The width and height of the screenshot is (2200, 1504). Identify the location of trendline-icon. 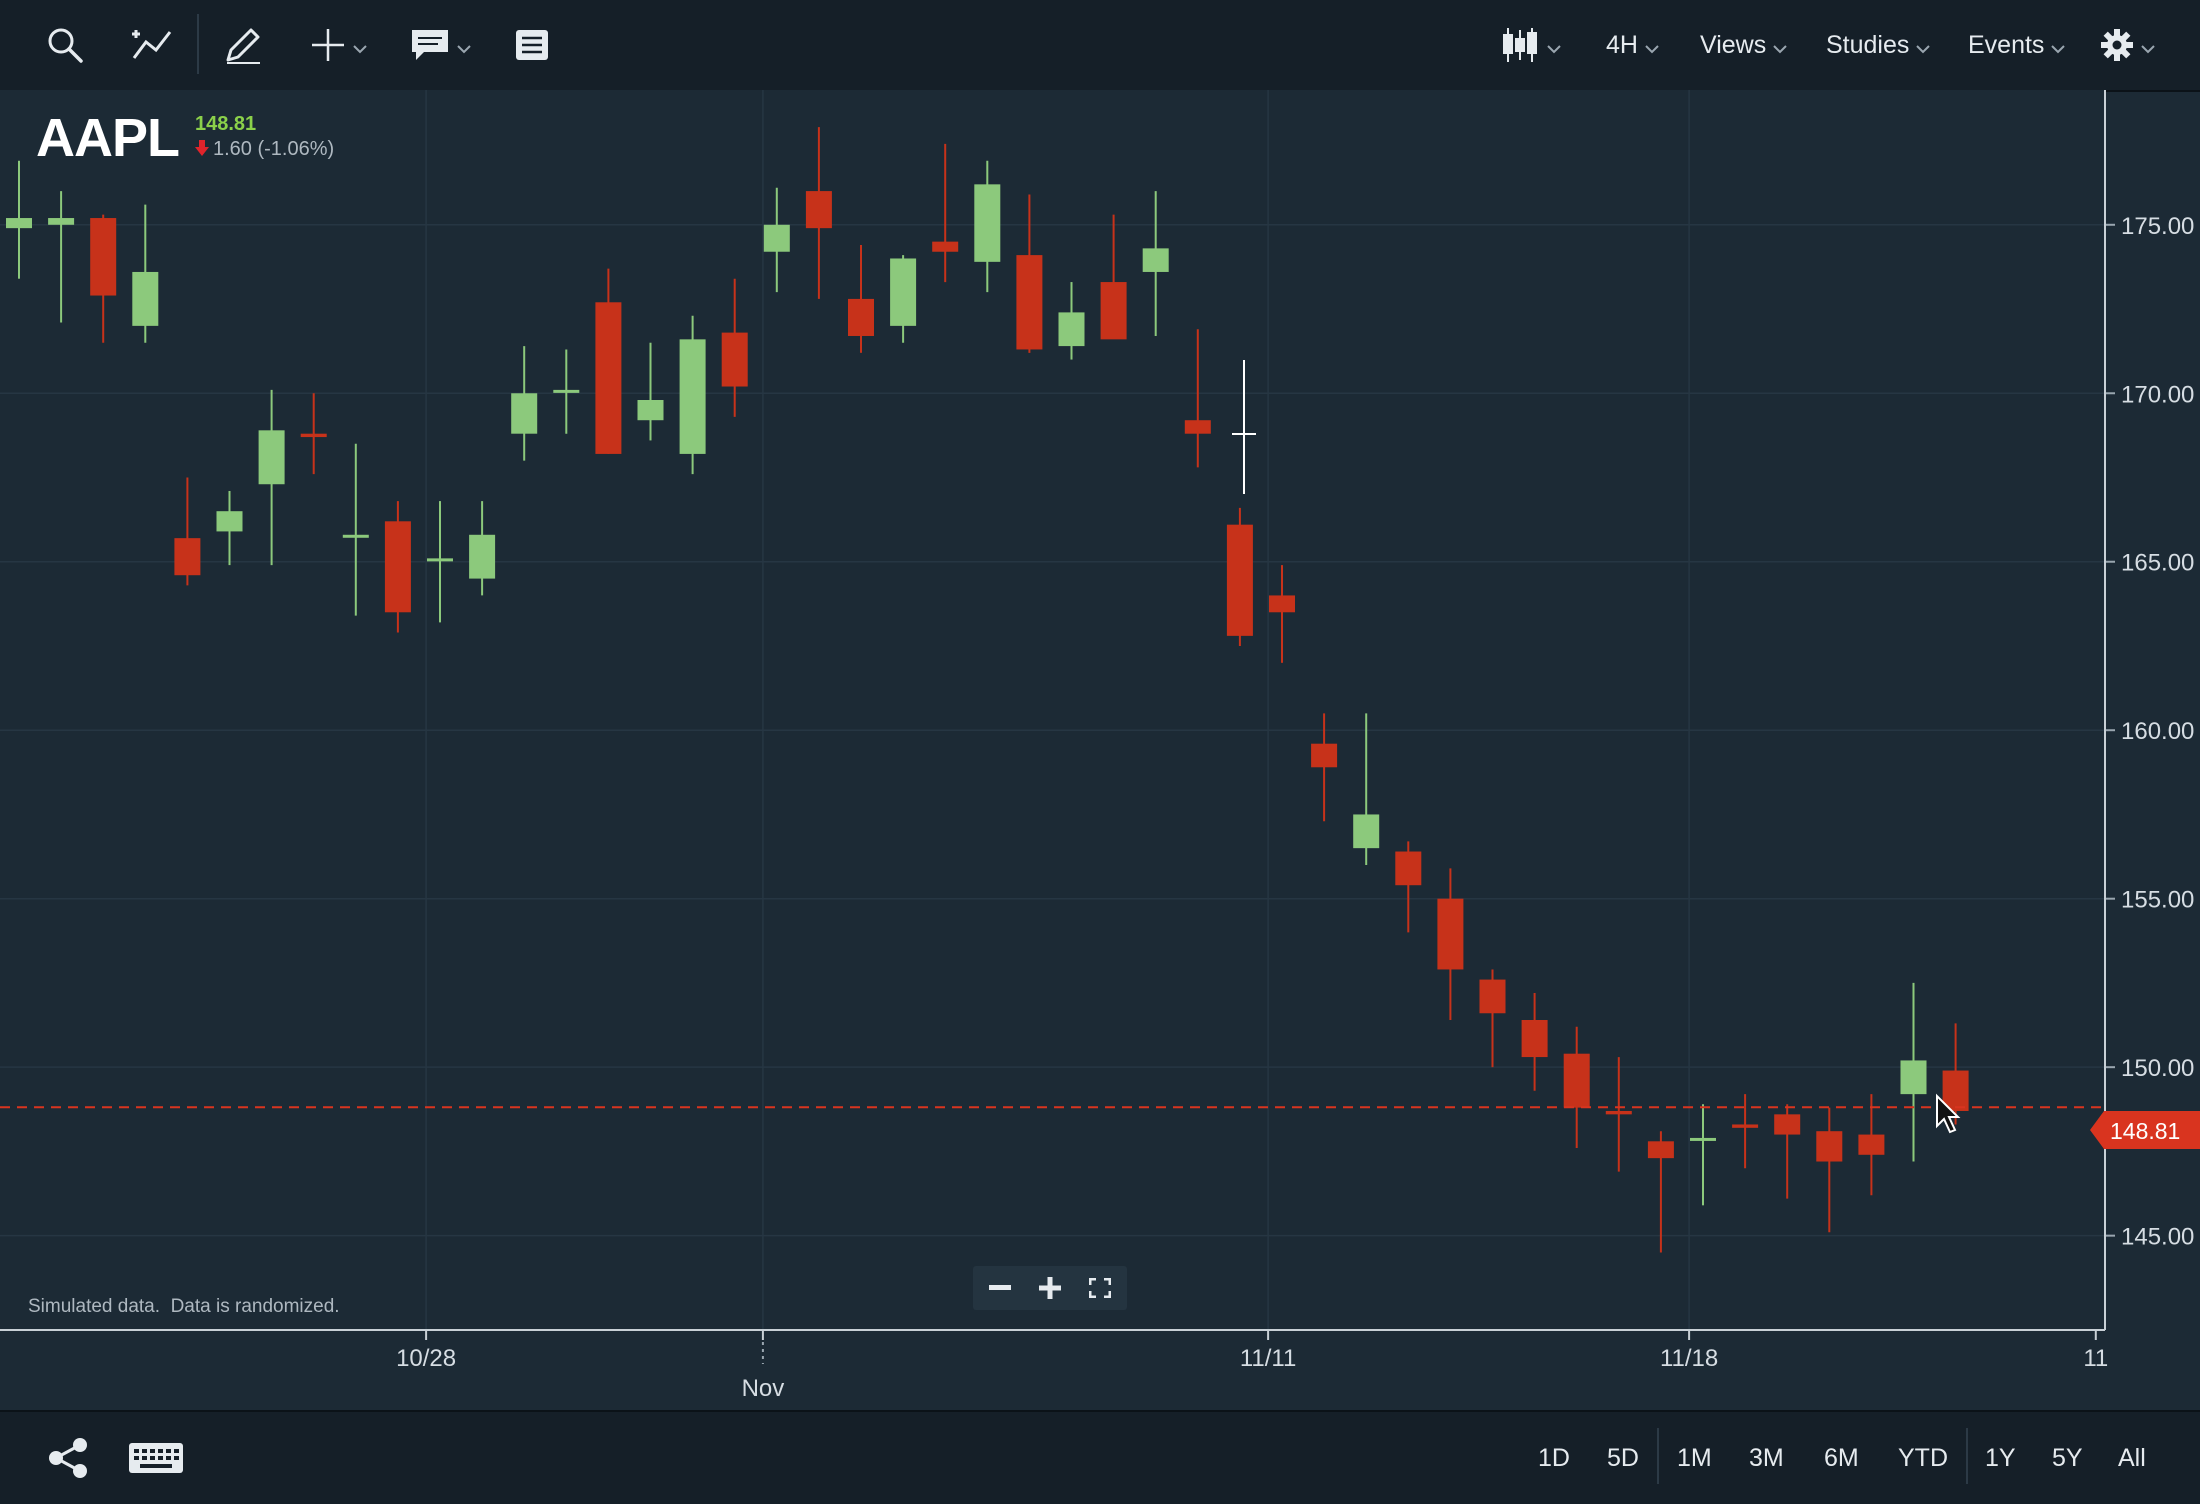
(151, 45).